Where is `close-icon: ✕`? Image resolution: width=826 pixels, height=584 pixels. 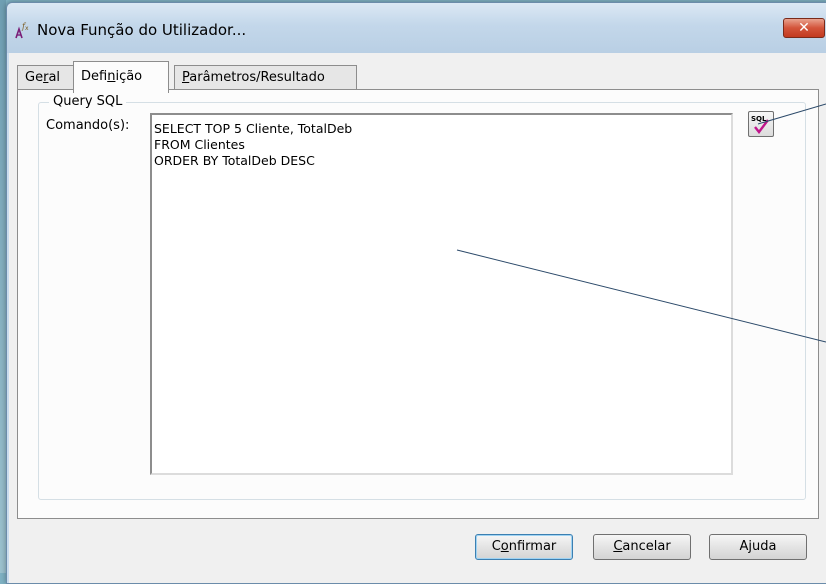
close-icon: ✕ is located at coordinates (804, 28).